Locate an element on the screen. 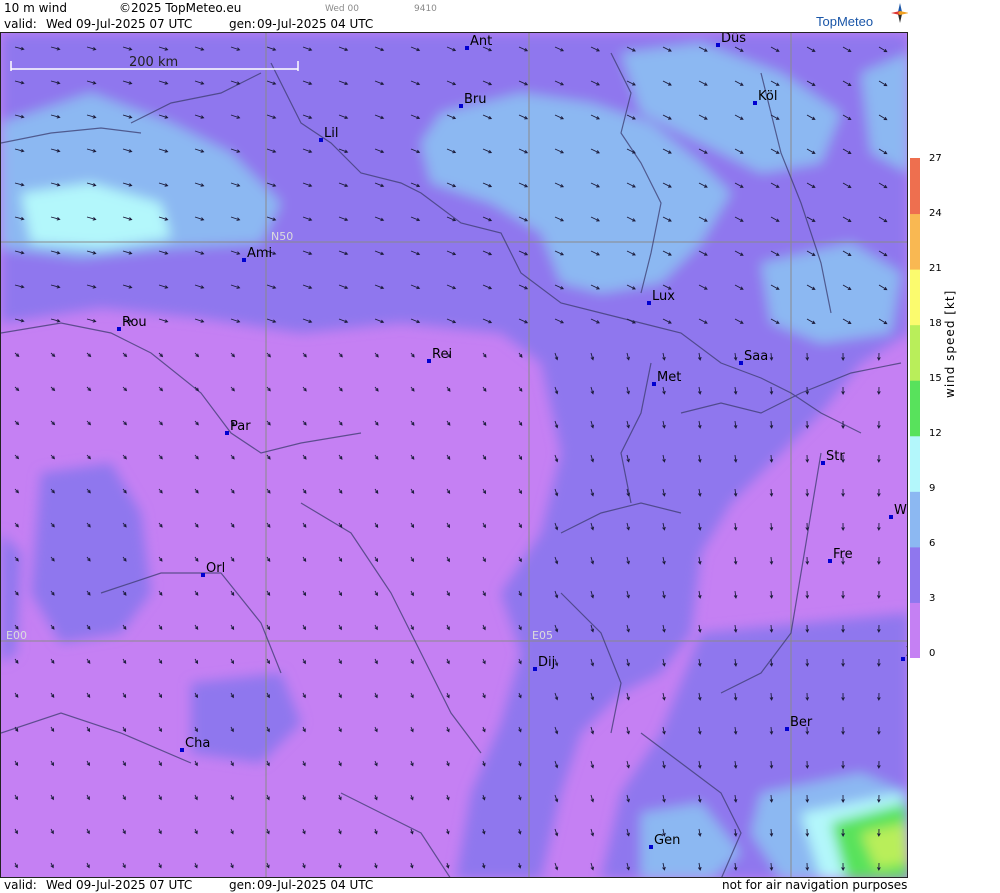 The width and height of the screenshot is (1000, 893). legend-tick-24: 24 is located at coordinates (935, 213).